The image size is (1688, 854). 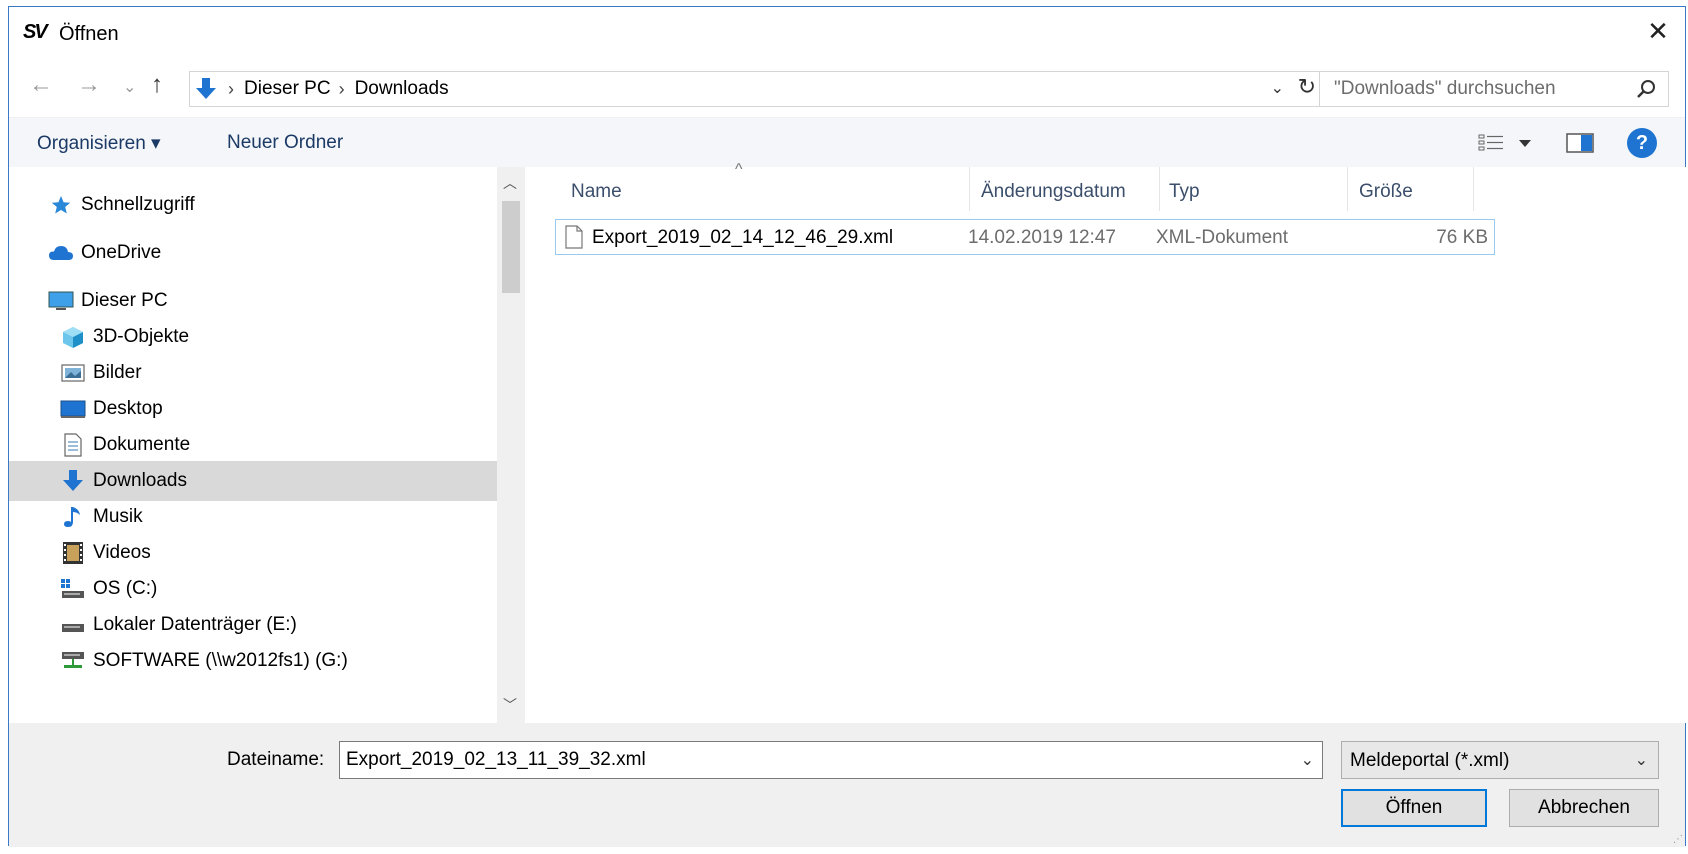 What do you see at coordinates (739, 169) in the screenshot?
I see `sort-indicator: ^` at bounding box center [739, 169].